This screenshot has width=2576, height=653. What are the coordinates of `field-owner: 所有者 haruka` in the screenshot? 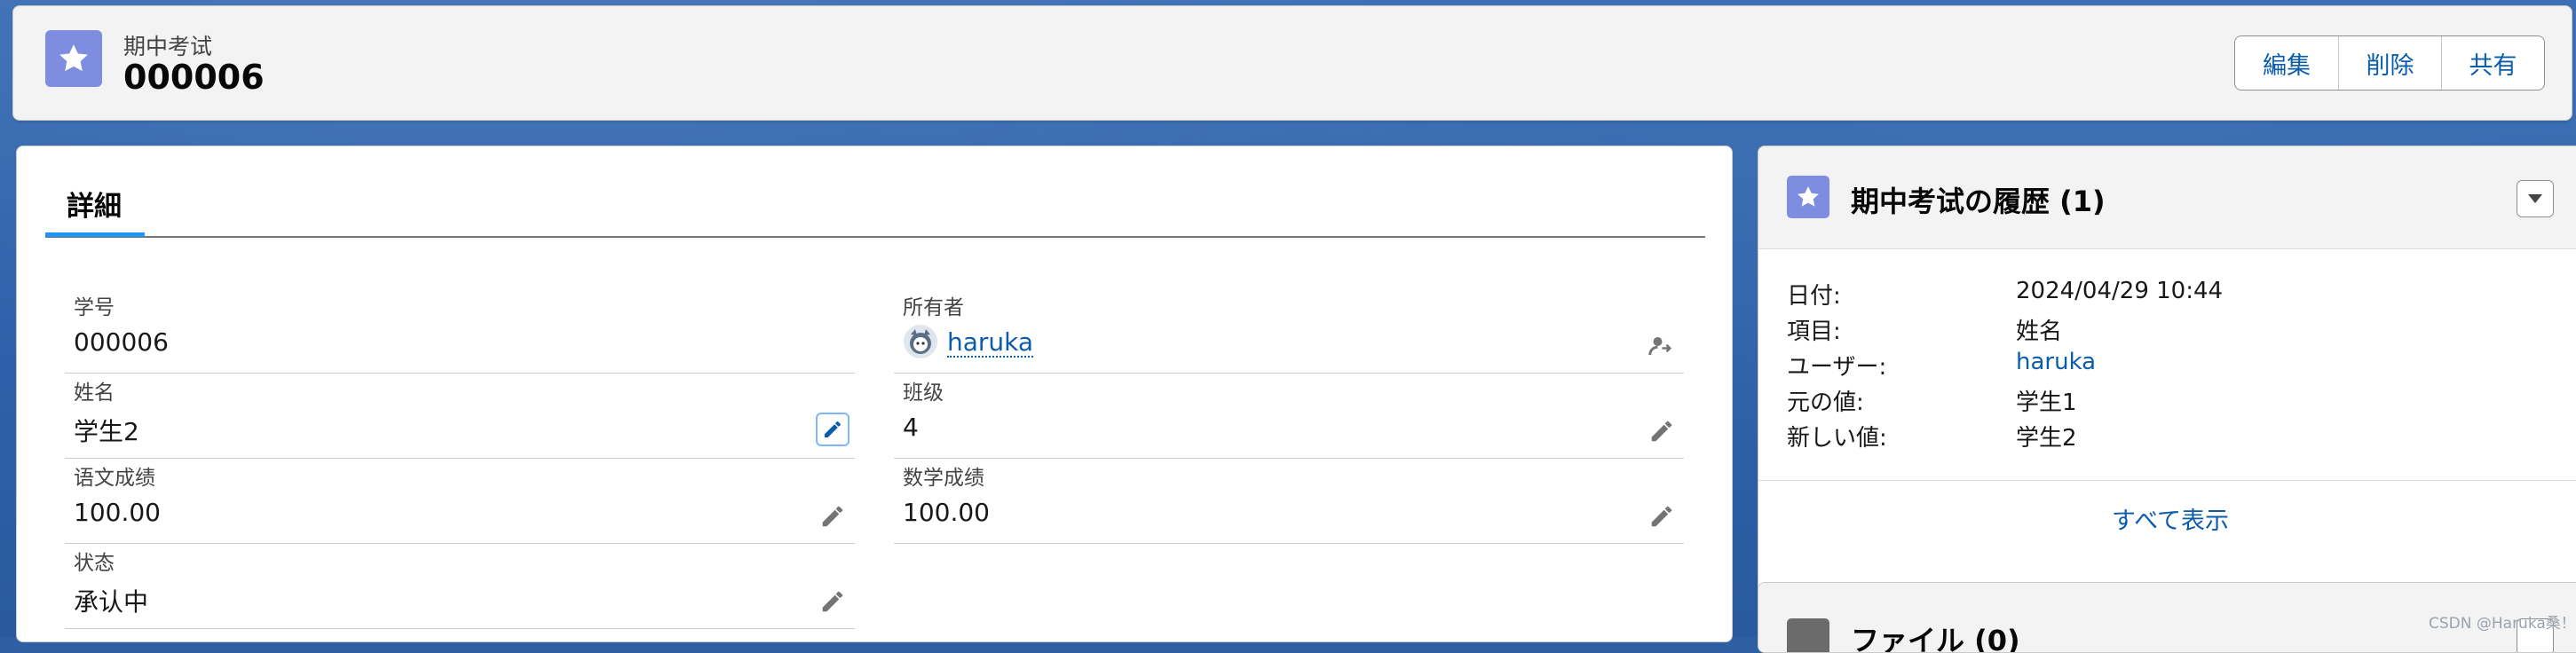 It's located at (1289, 331).